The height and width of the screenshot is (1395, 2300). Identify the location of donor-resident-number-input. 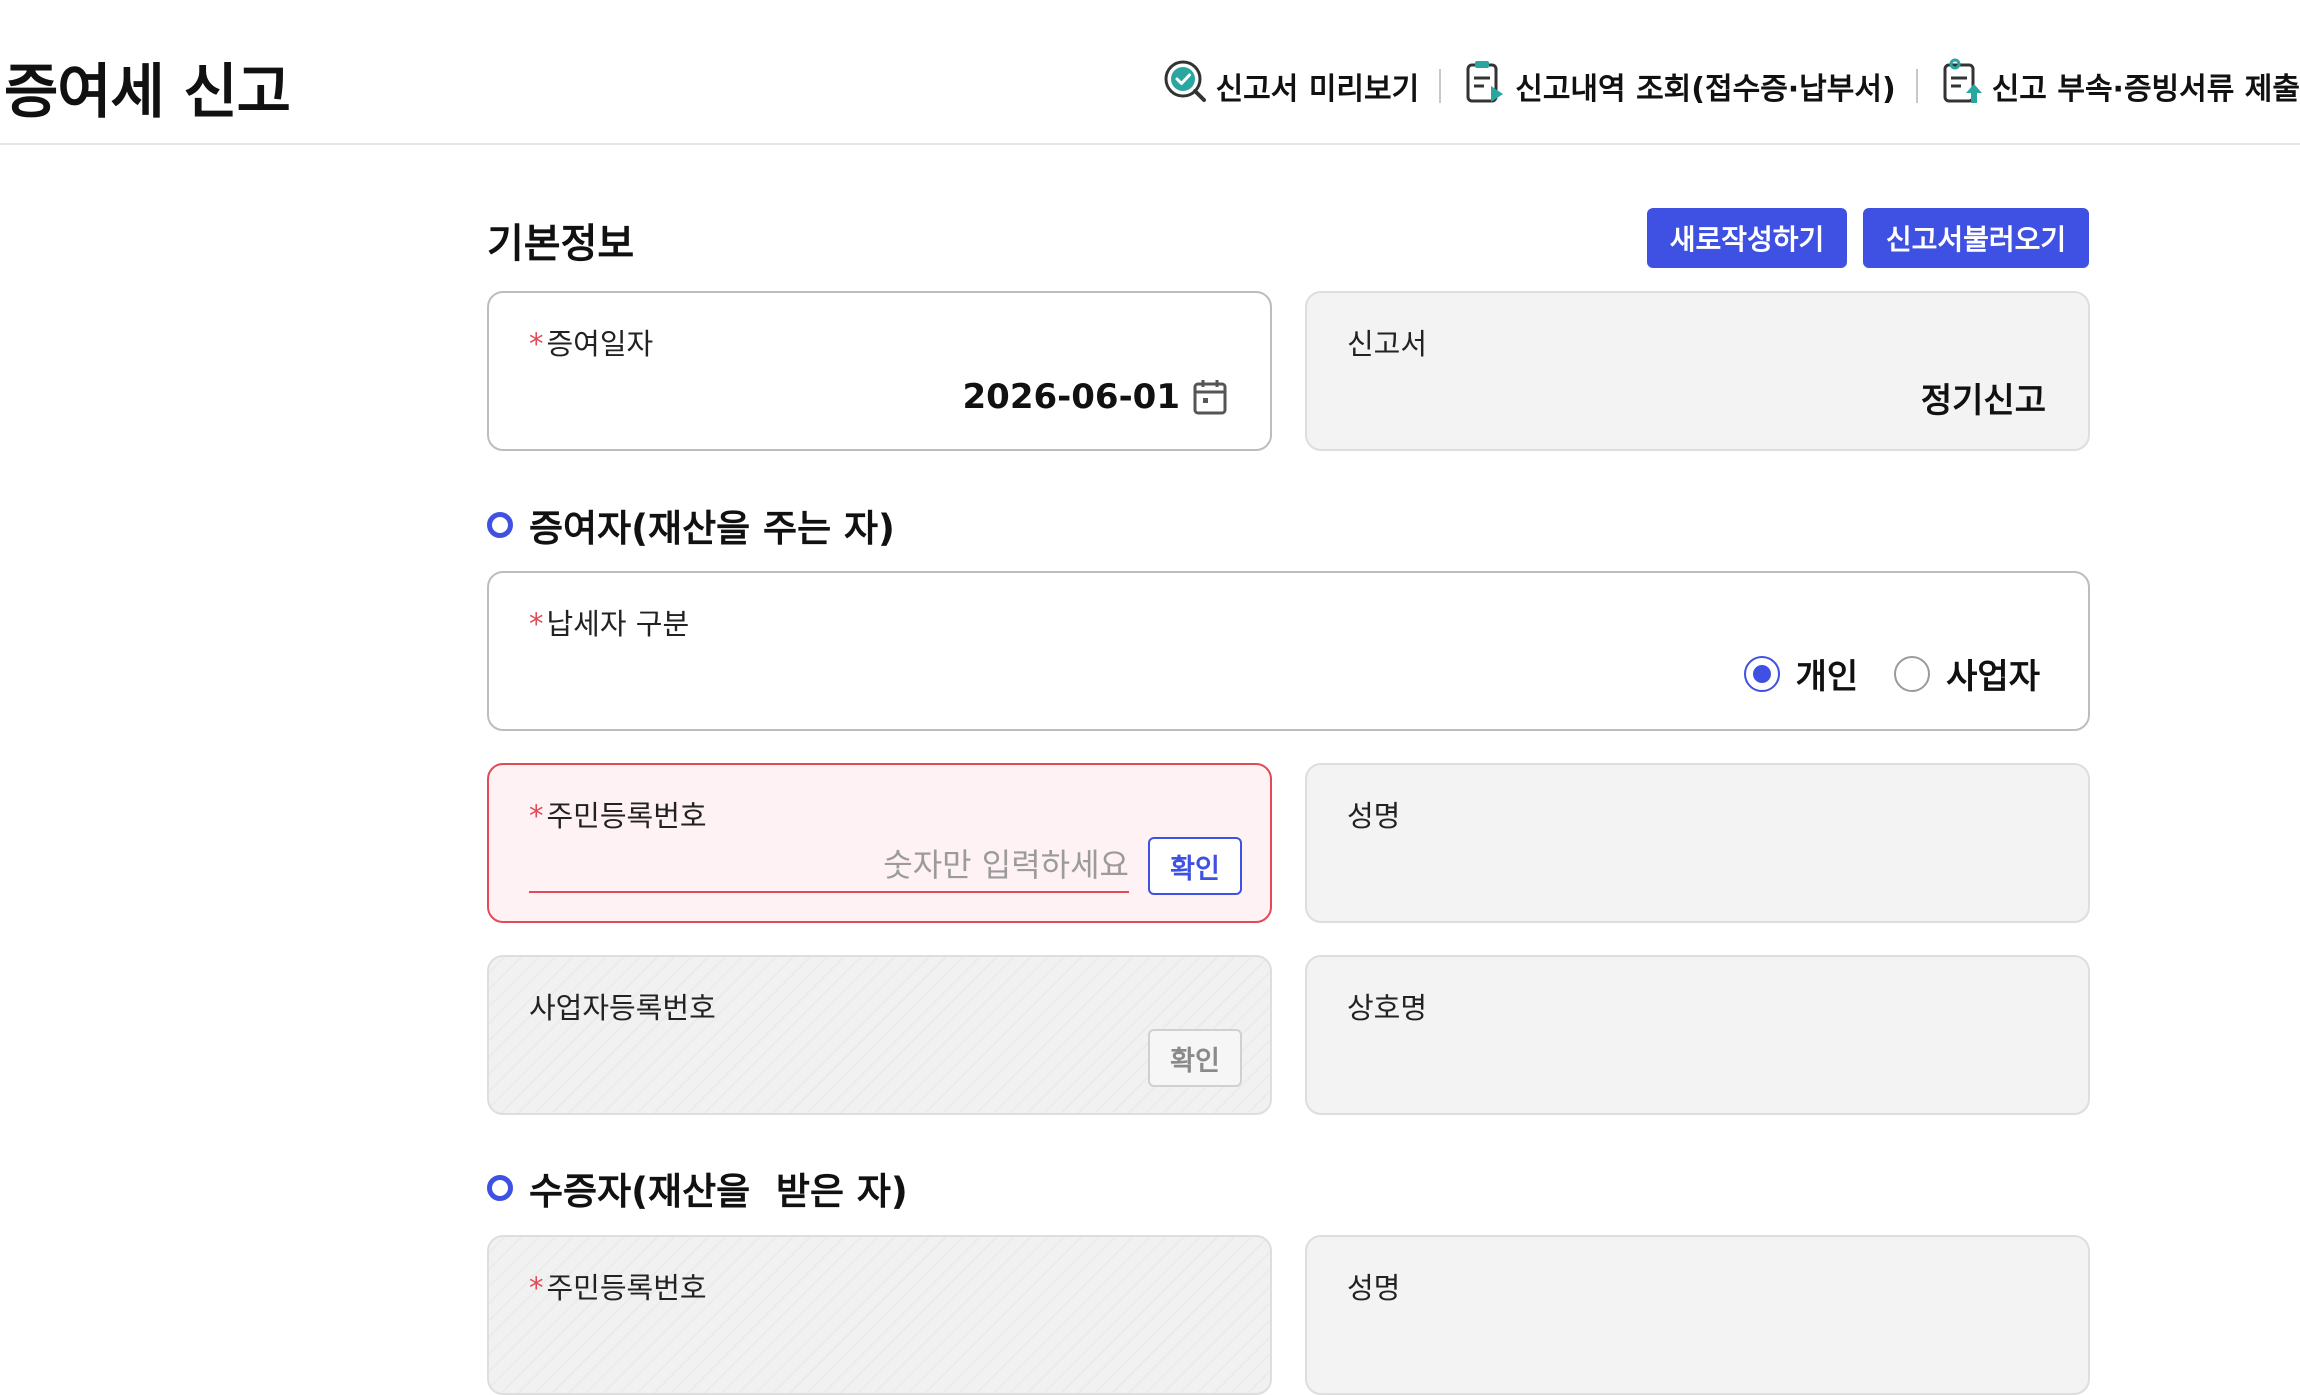
(829, 866).